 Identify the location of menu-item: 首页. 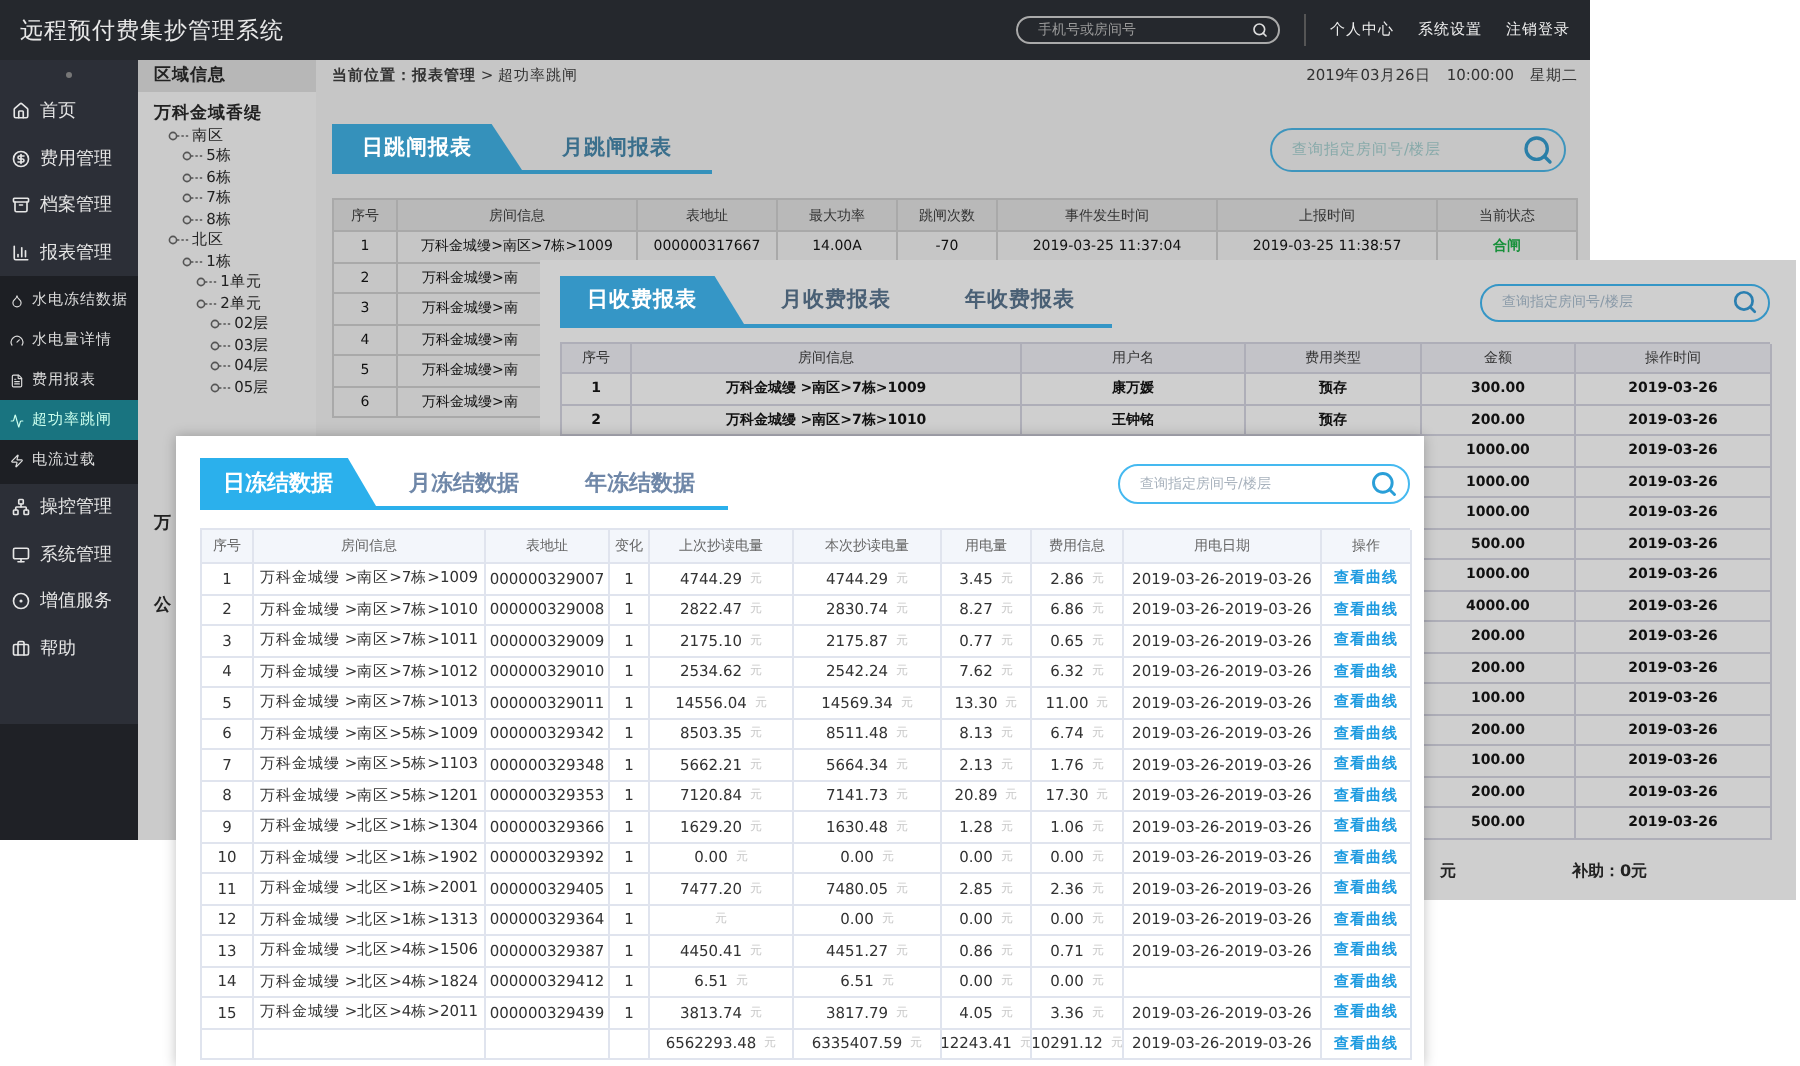
(69, 111).